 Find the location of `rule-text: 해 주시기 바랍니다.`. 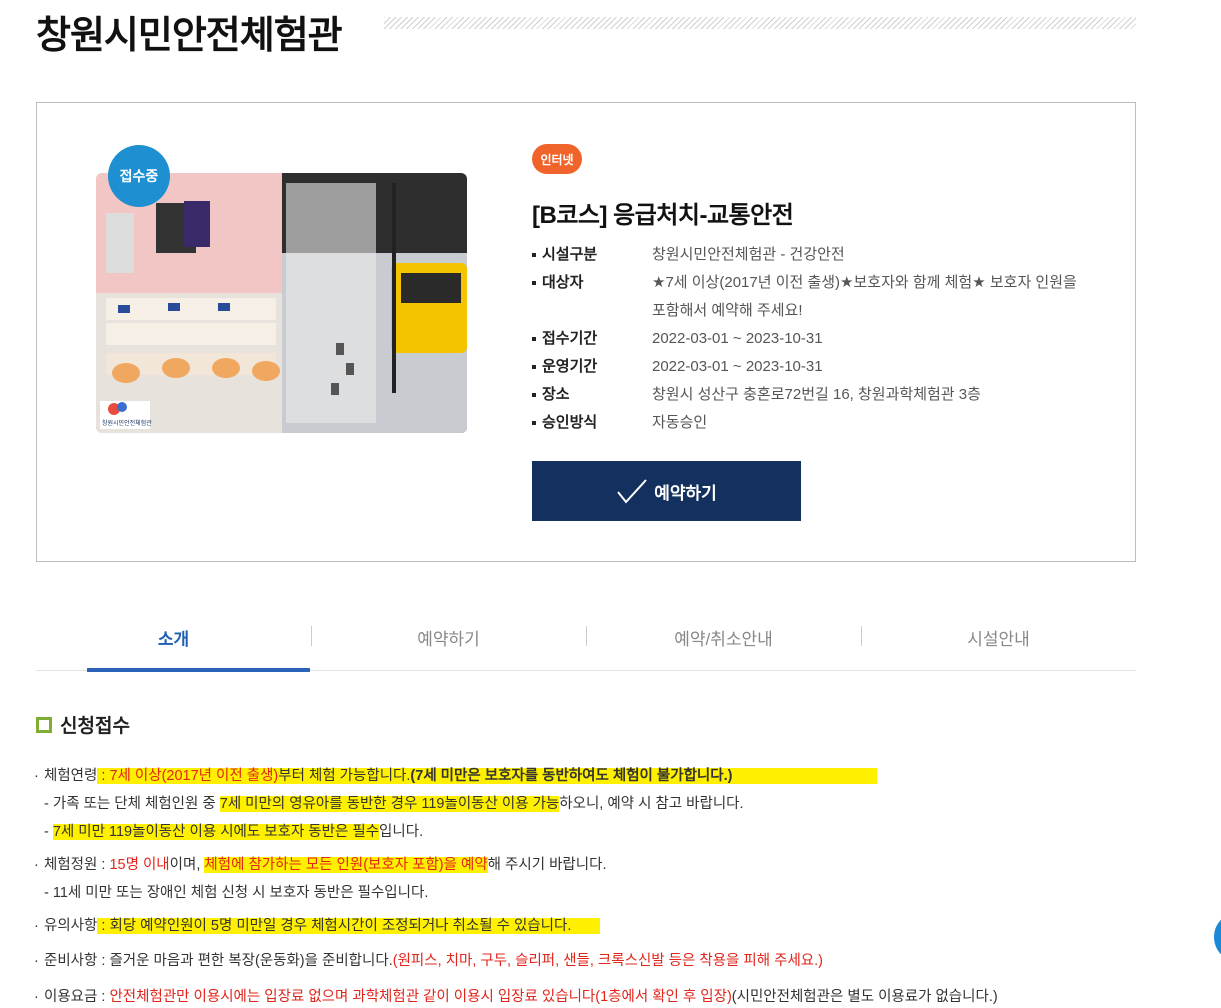

rule-text: 해 주시기 바랍니다. is located at coordinates (547, 865).